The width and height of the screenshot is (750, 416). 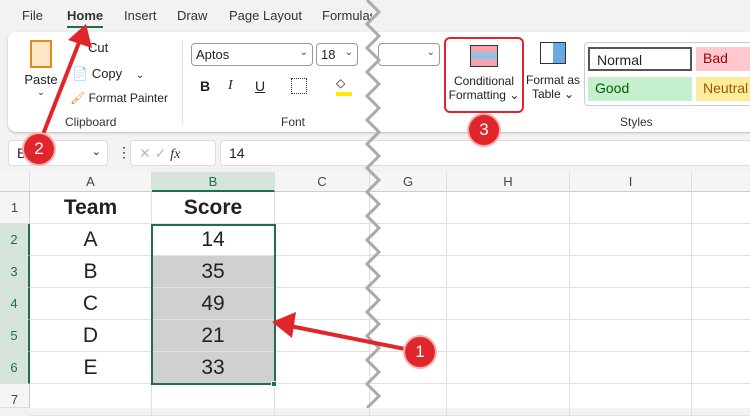 What do you see at coordinates (39, 149) in the screenshot?
I see `annotation-badge-2: 2` at bounding box center [39, 149].